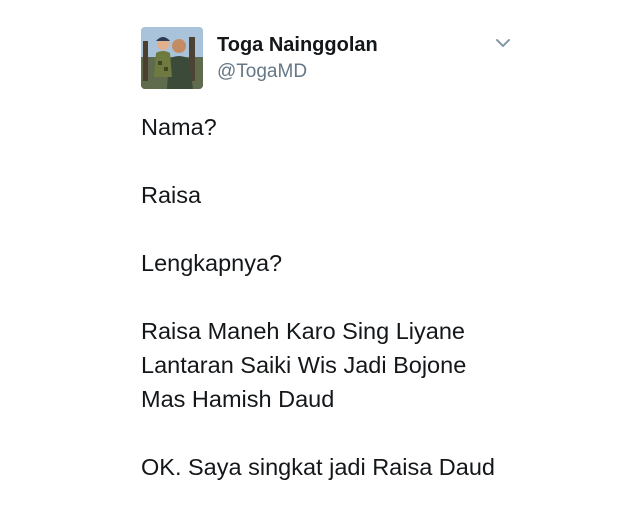 This screenshot has width=644, height=518. I want to click on tweet-line: Lengkapnya?, so click(212, 263).